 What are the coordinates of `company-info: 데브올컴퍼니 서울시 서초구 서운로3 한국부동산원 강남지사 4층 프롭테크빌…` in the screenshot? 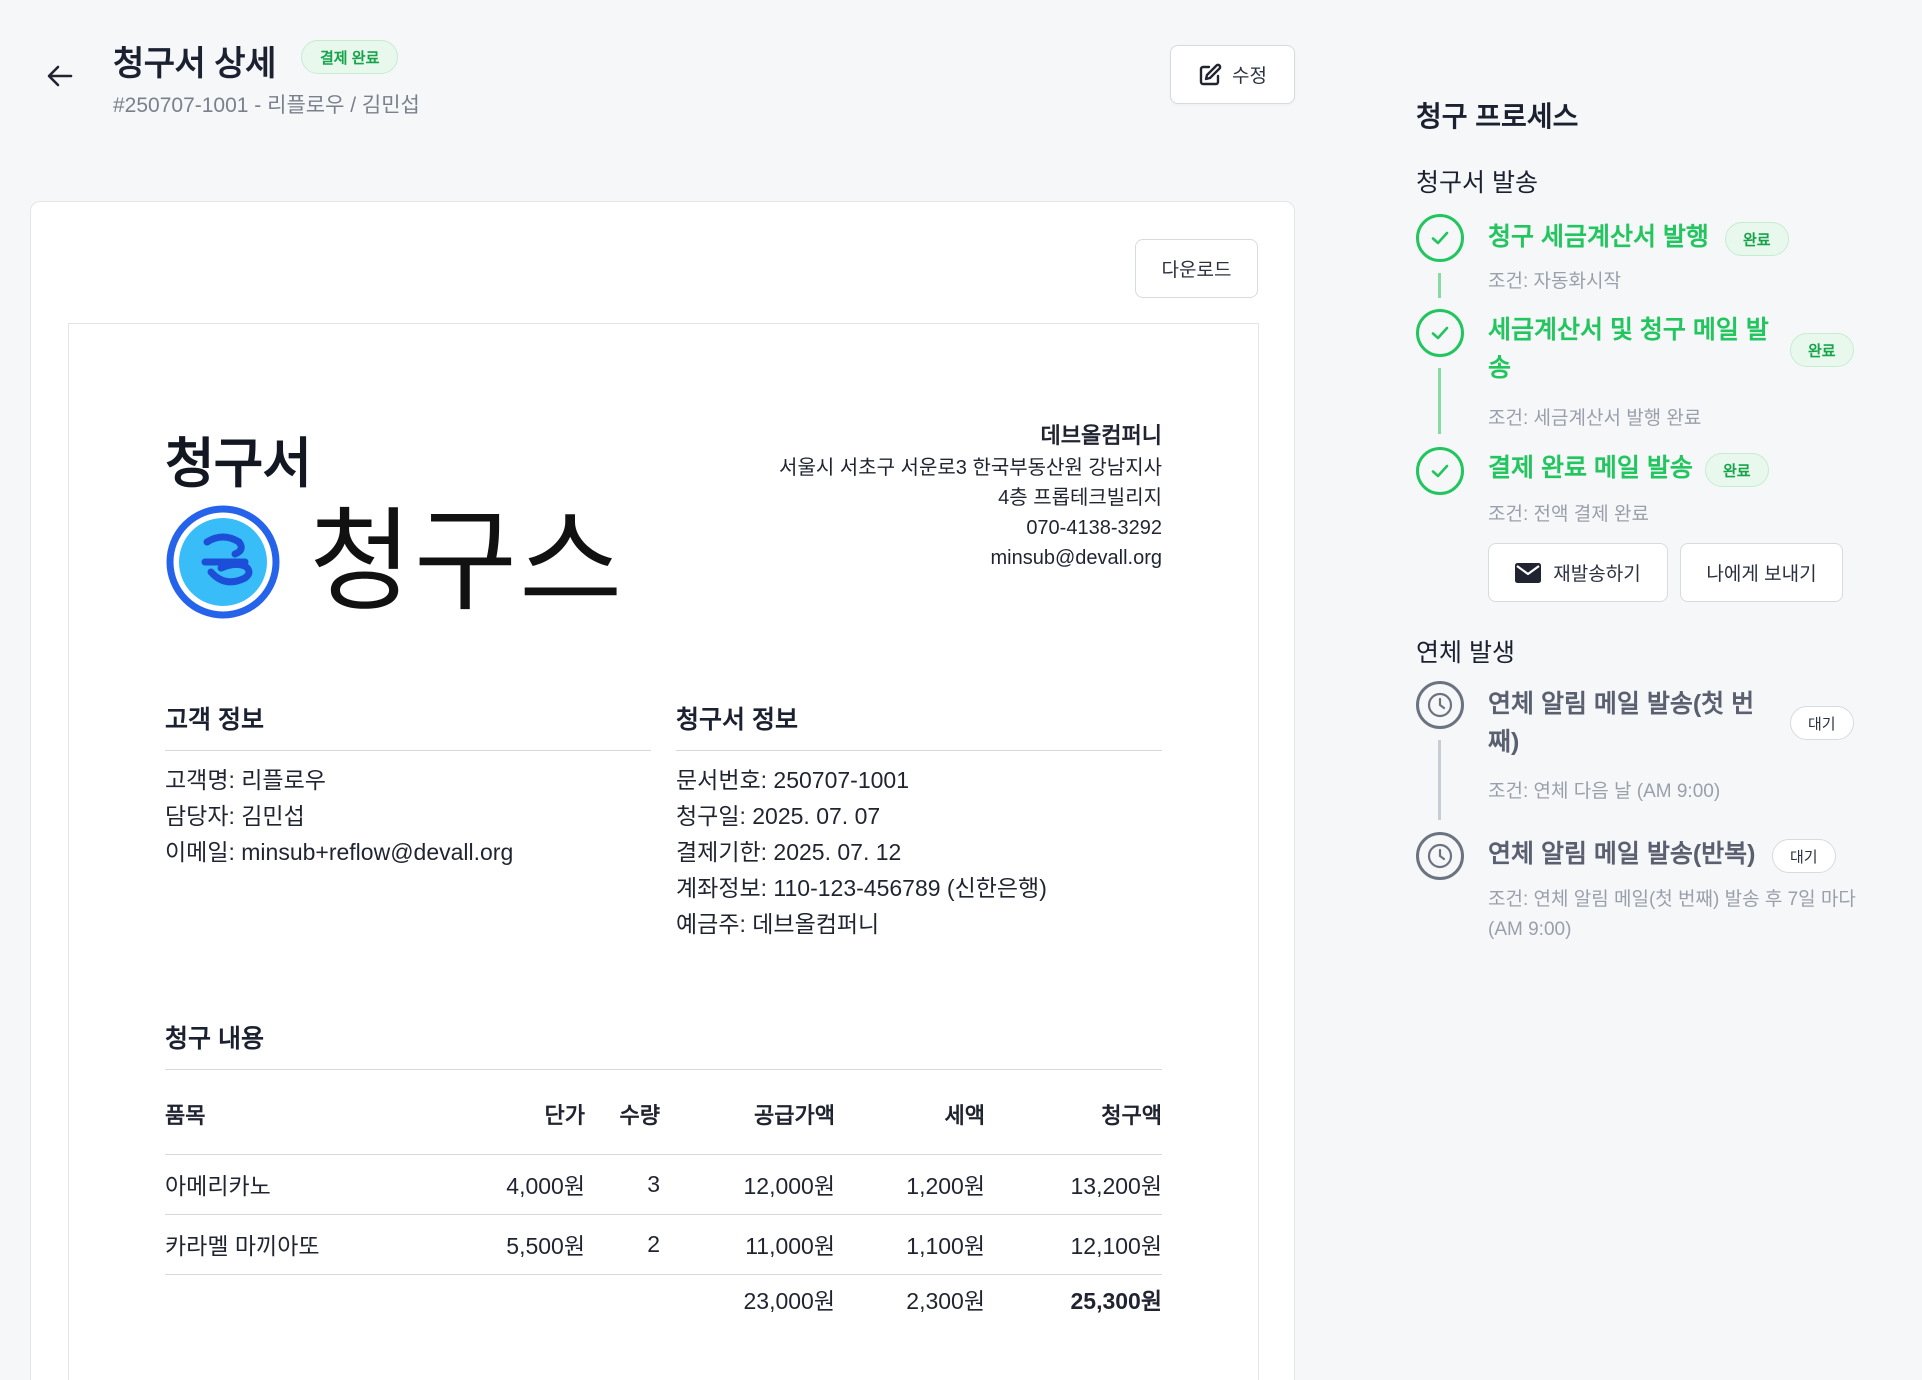 It's located at (970, 497).